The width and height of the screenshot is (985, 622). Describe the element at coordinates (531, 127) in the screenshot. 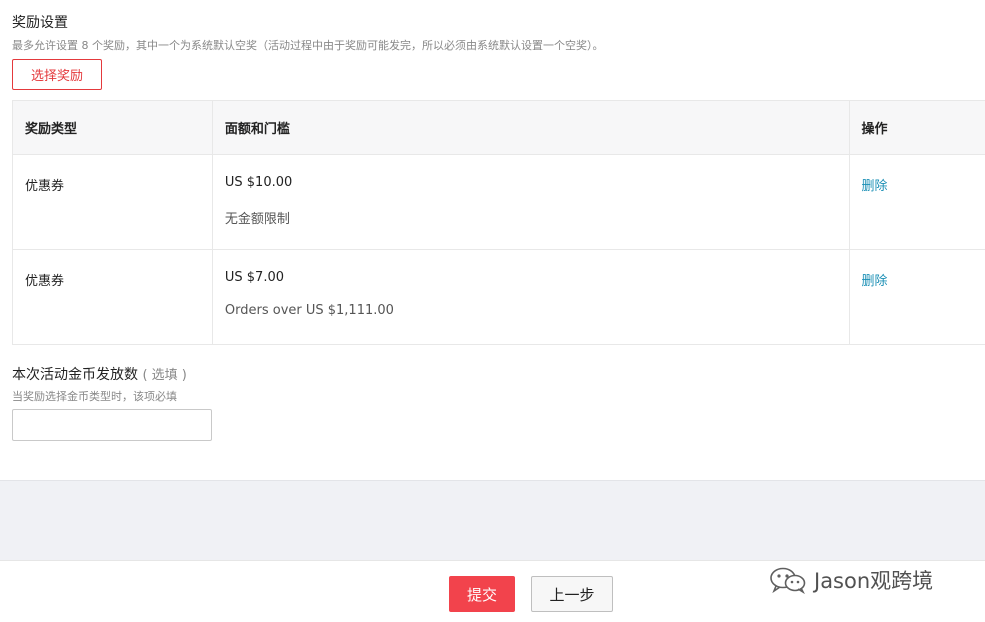

I see `header-amount-threshold: 面额和门槛` at that location.